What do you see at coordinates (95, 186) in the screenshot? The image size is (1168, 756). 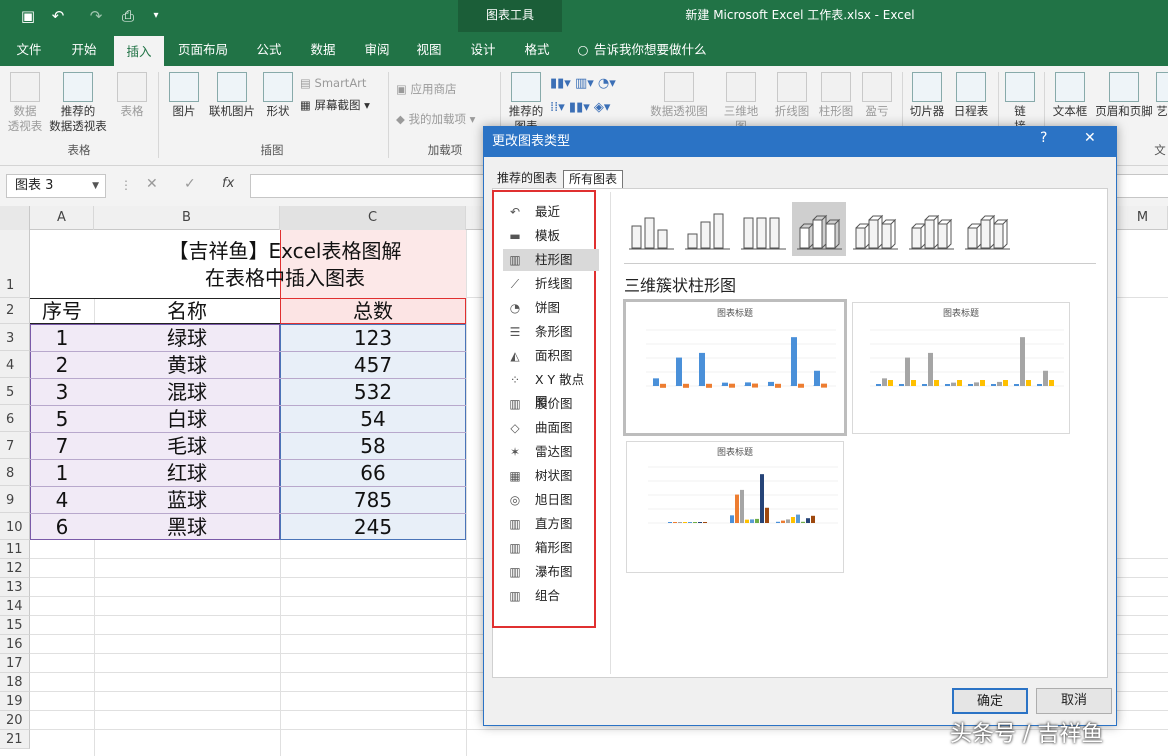 I see `name-box-dropdown-icon: ▼` at bounding box center [95, 186].